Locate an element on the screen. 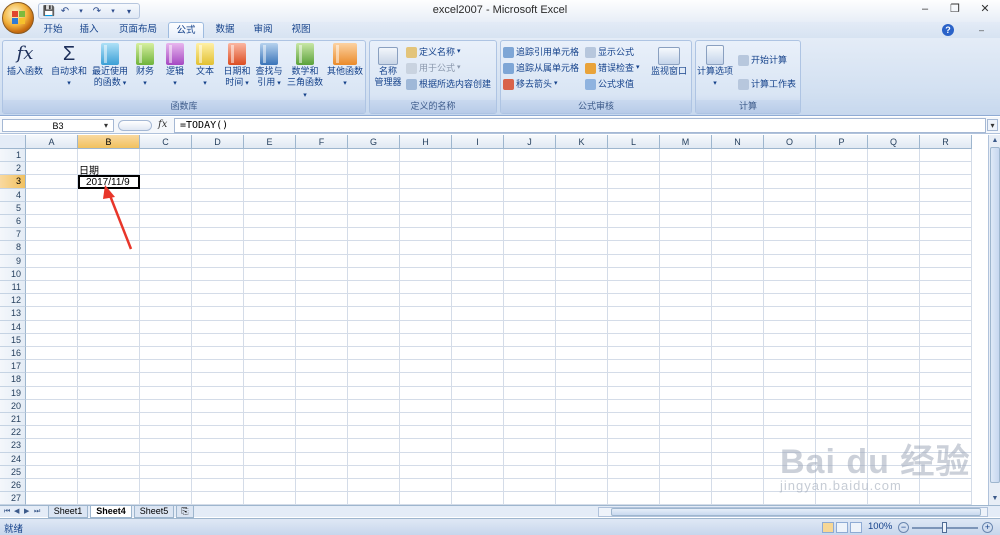 The height and width of the screenshot is (535, 1000). sheet-tab-sheet1: Sheet1 is located at coordinates (68, 512).